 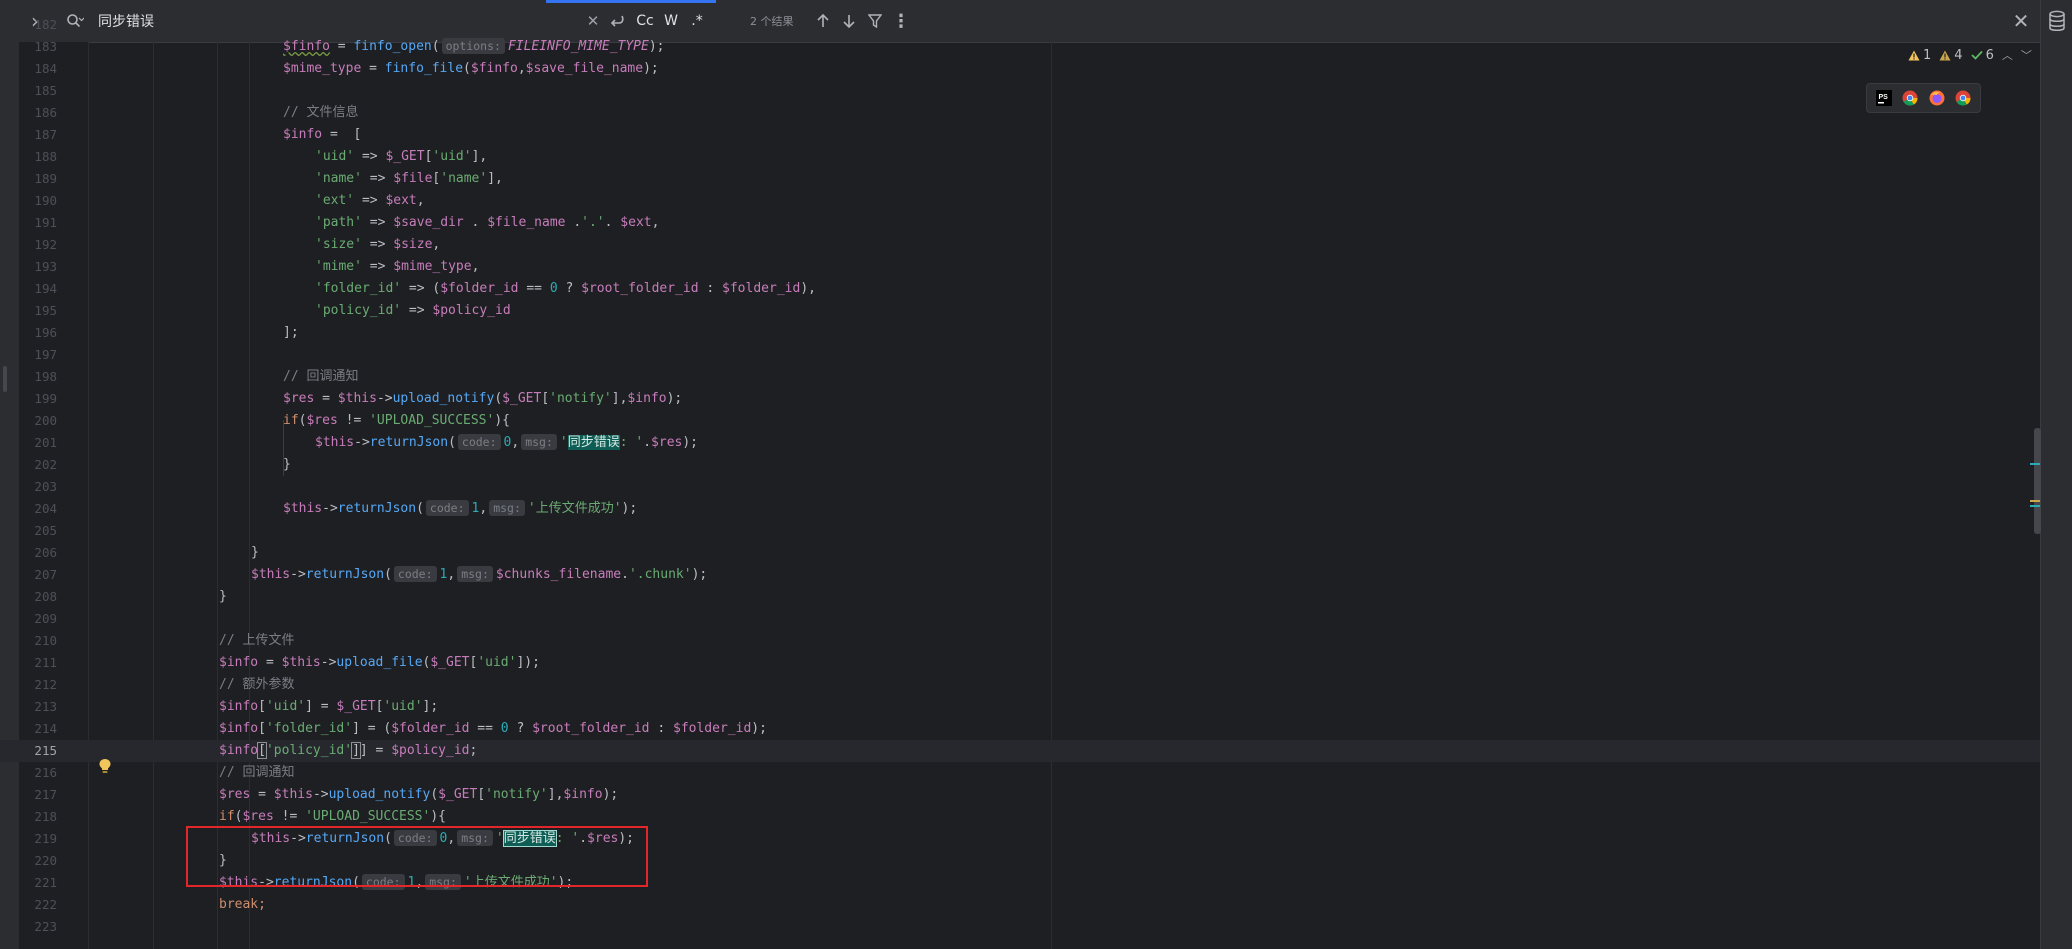 What do you see at coordinates (45, 134) in the screenshot?
I see `line-number: 187` at bounding box center [45, 134].